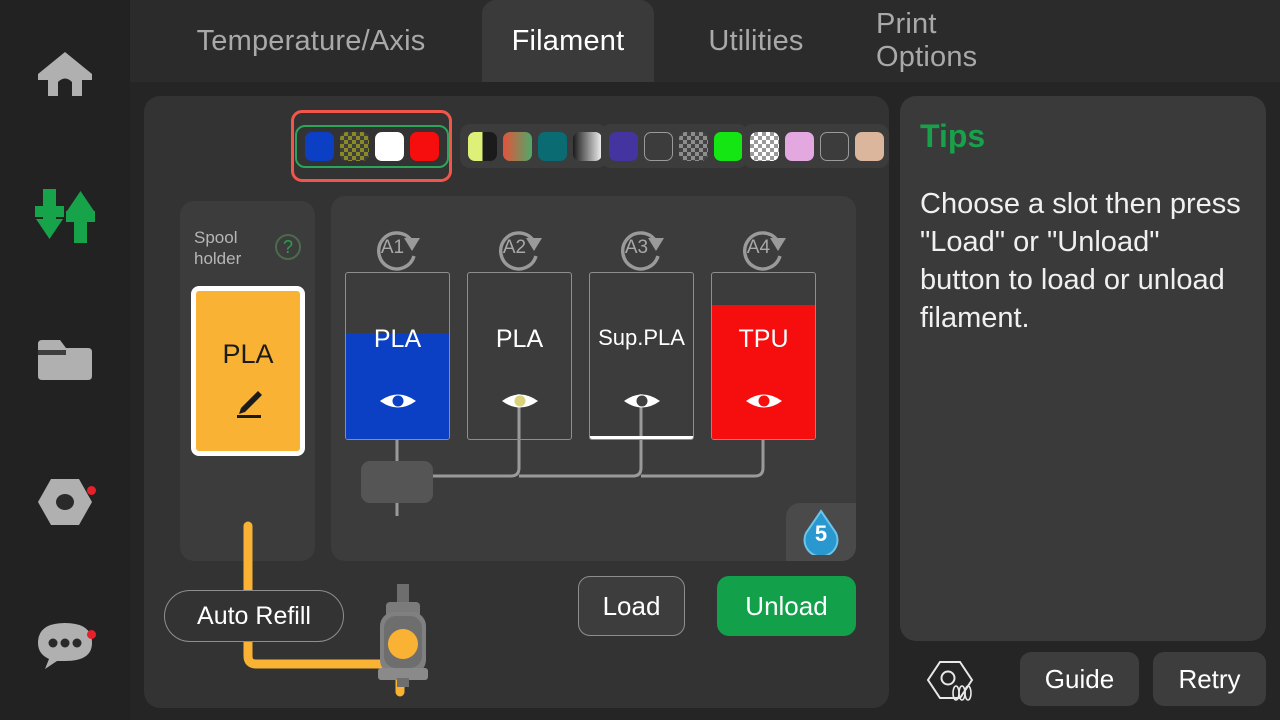 The image size is (1280, 720). Describe the element at coordinates (218, 248) in the screenshot. I see `spool-holder-label: Spool holder` at that location.